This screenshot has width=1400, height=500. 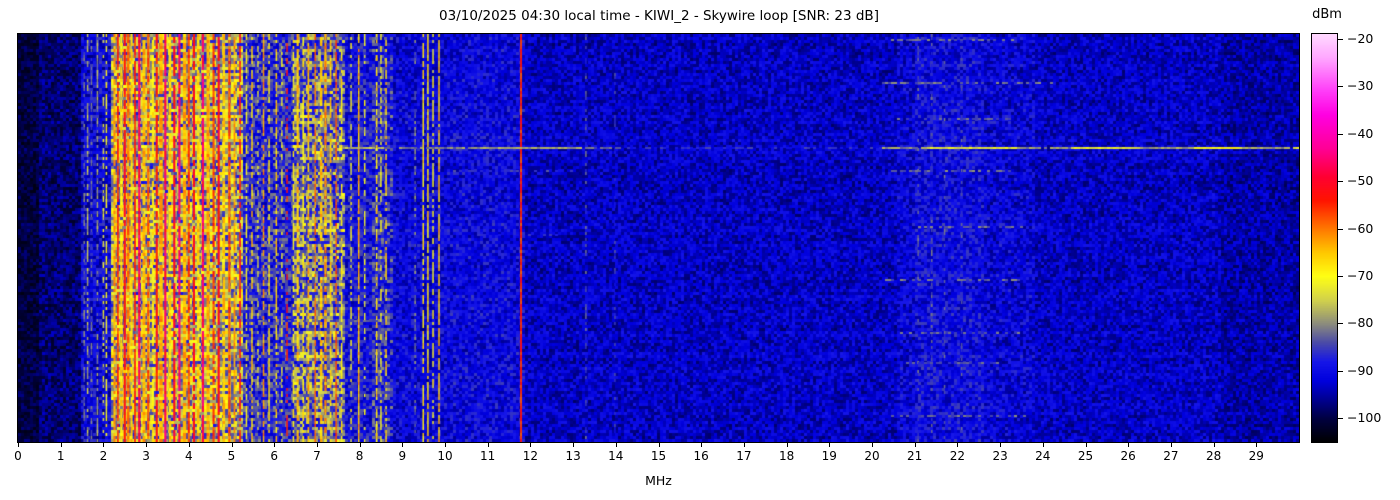 I want to click on x-tick-label: 21, so click(x=915, y=456).